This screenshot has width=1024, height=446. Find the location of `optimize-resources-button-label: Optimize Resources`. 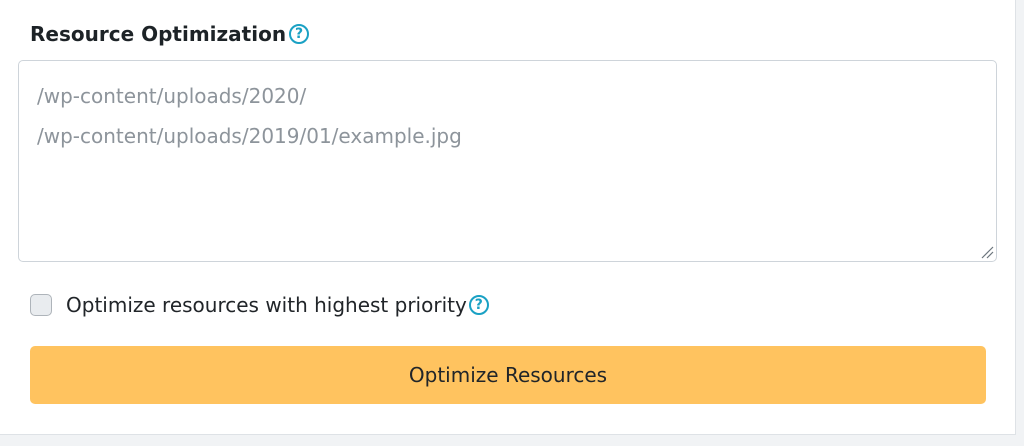

optimize-resources-button-label: Optimize Resources is located at coordinates (508, 375).